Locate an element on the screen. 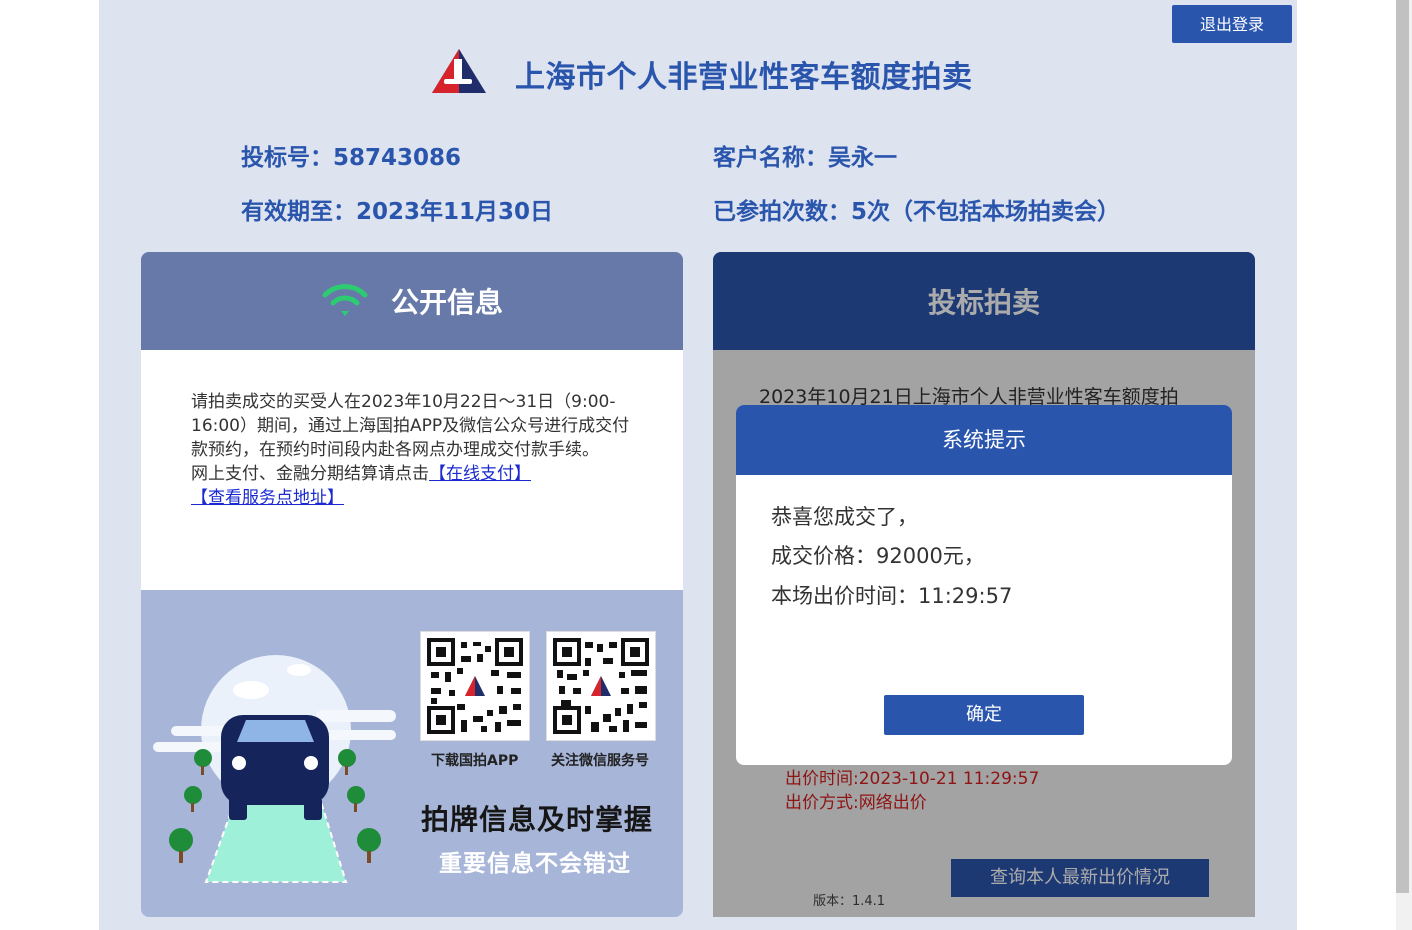 The height and width of the screenshot is (930, 1412). dialog-message-time: 本场出价时间：11:29:57 is located at coordinates (892, 596).